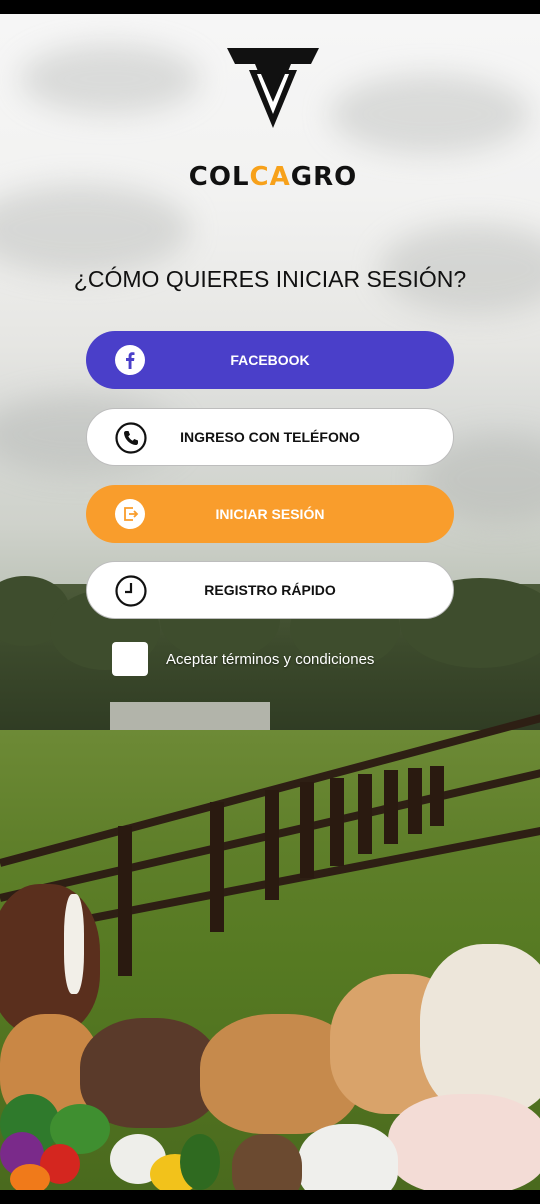 Image resolution: width=540 pixels, height=1204 pixels. Describe the element at coordinates (270, 1197) in the screenshot. I see `navigation-bar` at that location.